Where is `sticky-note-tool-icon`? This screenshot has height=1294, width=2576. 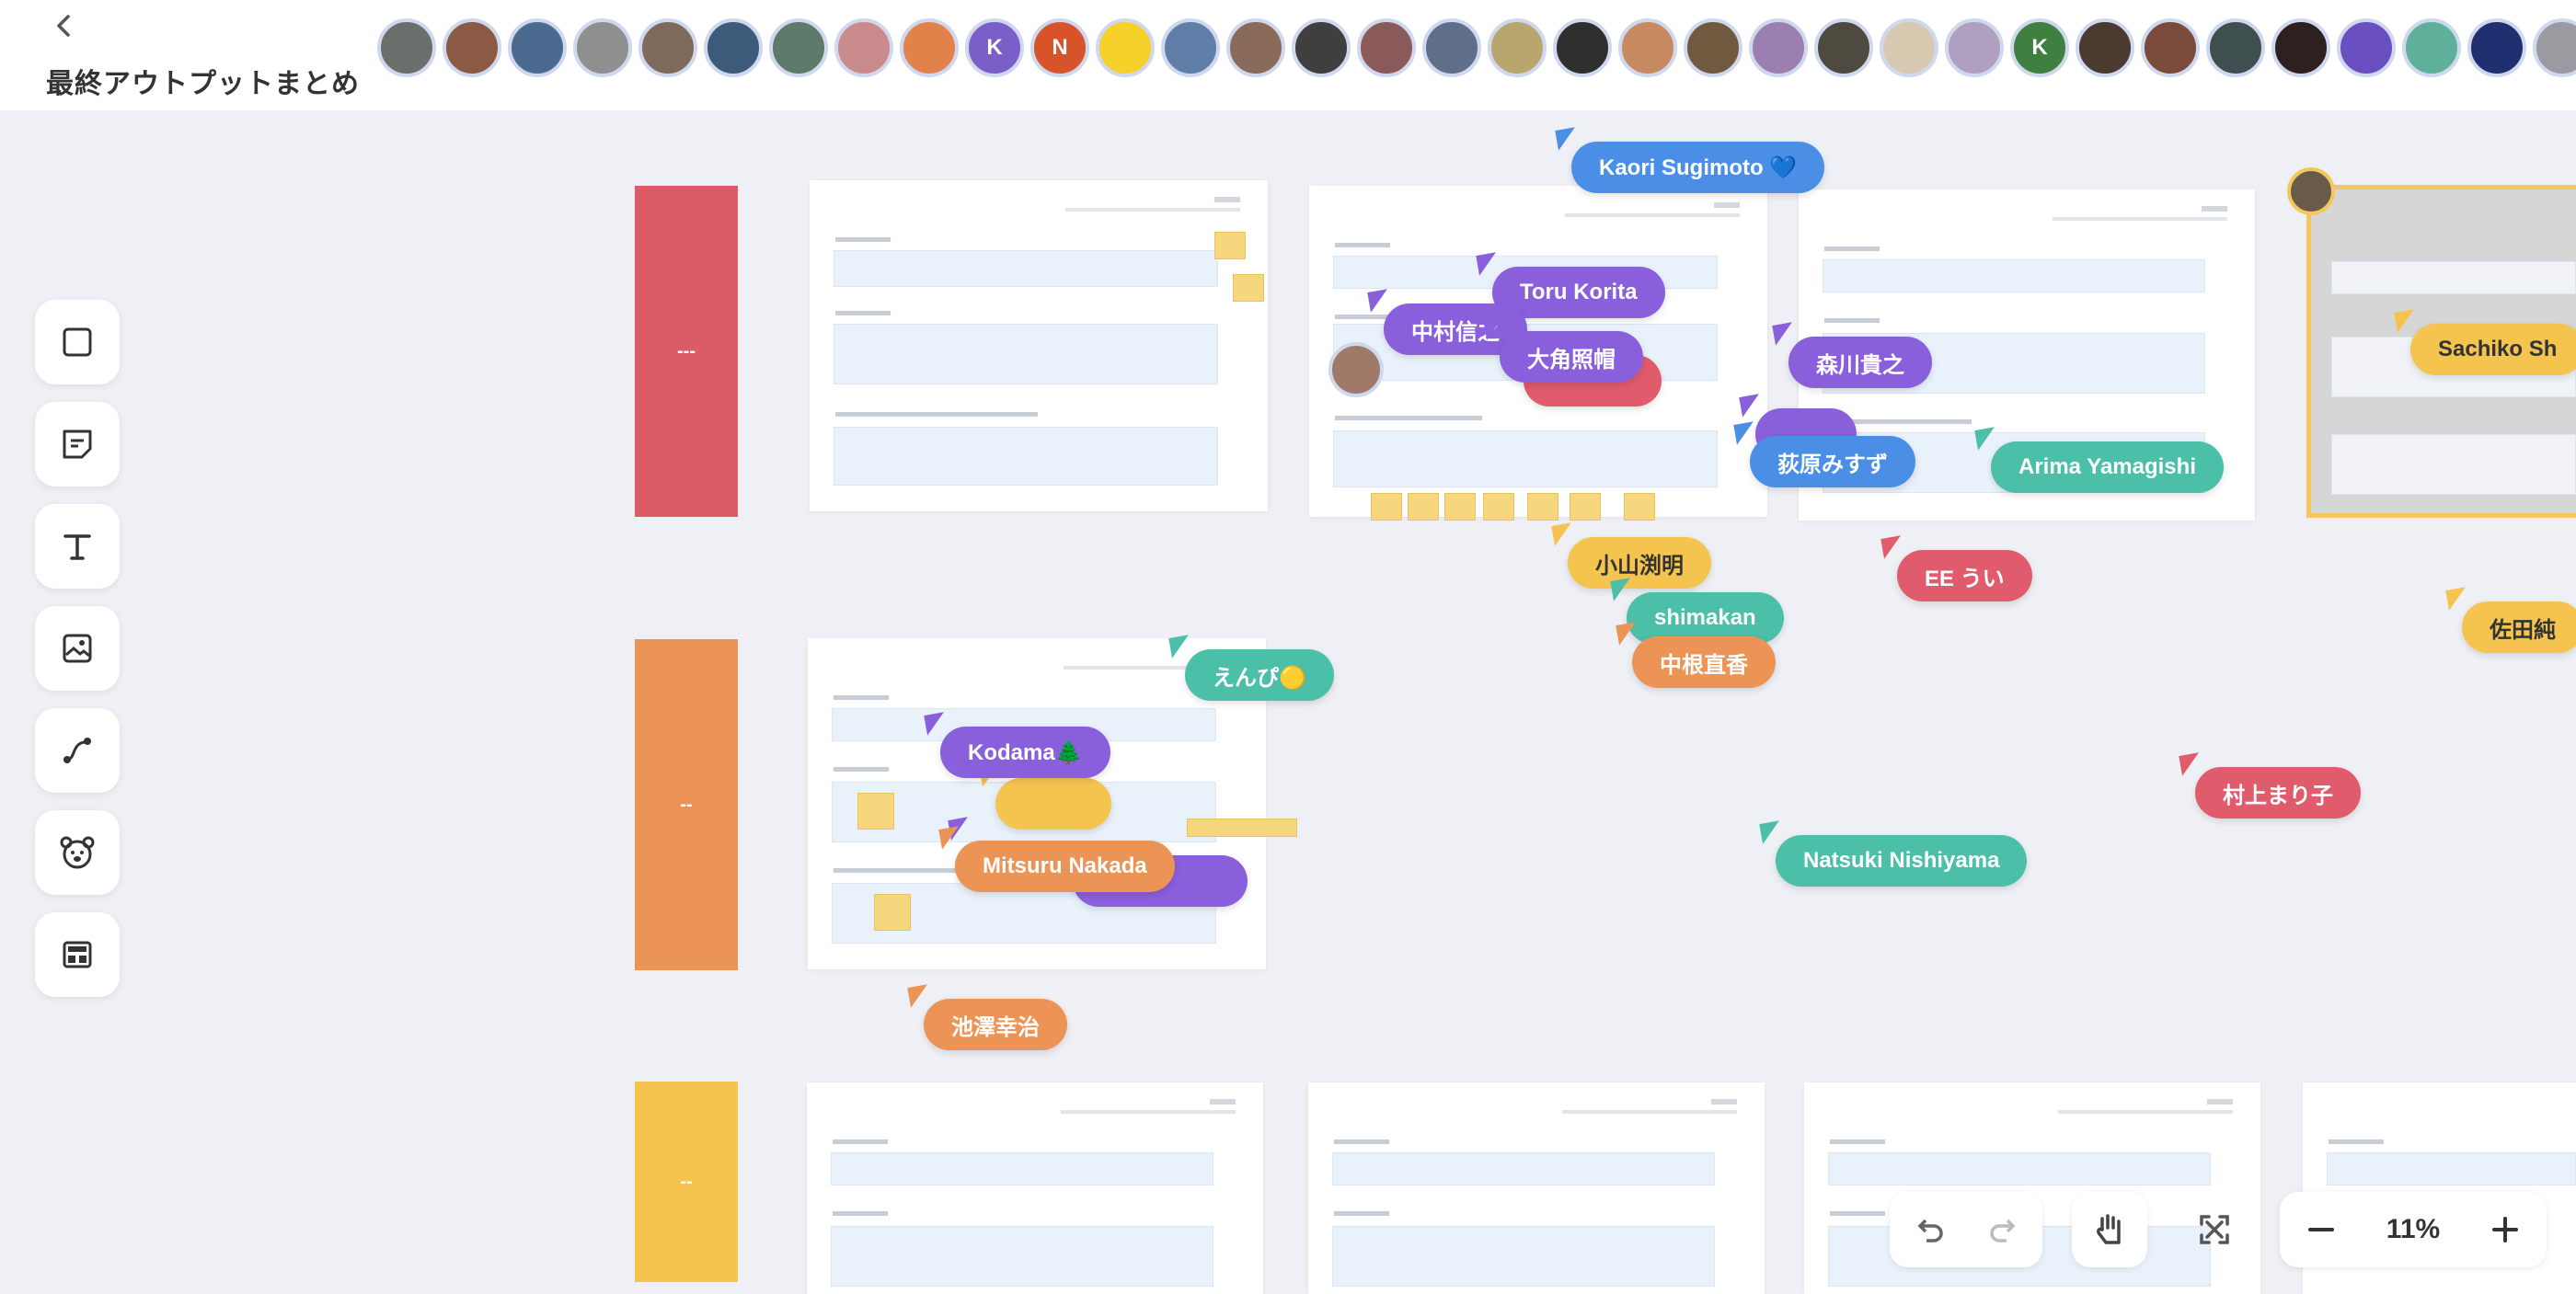 sticky-note-tool-icon is located at coordinates (77, 444).